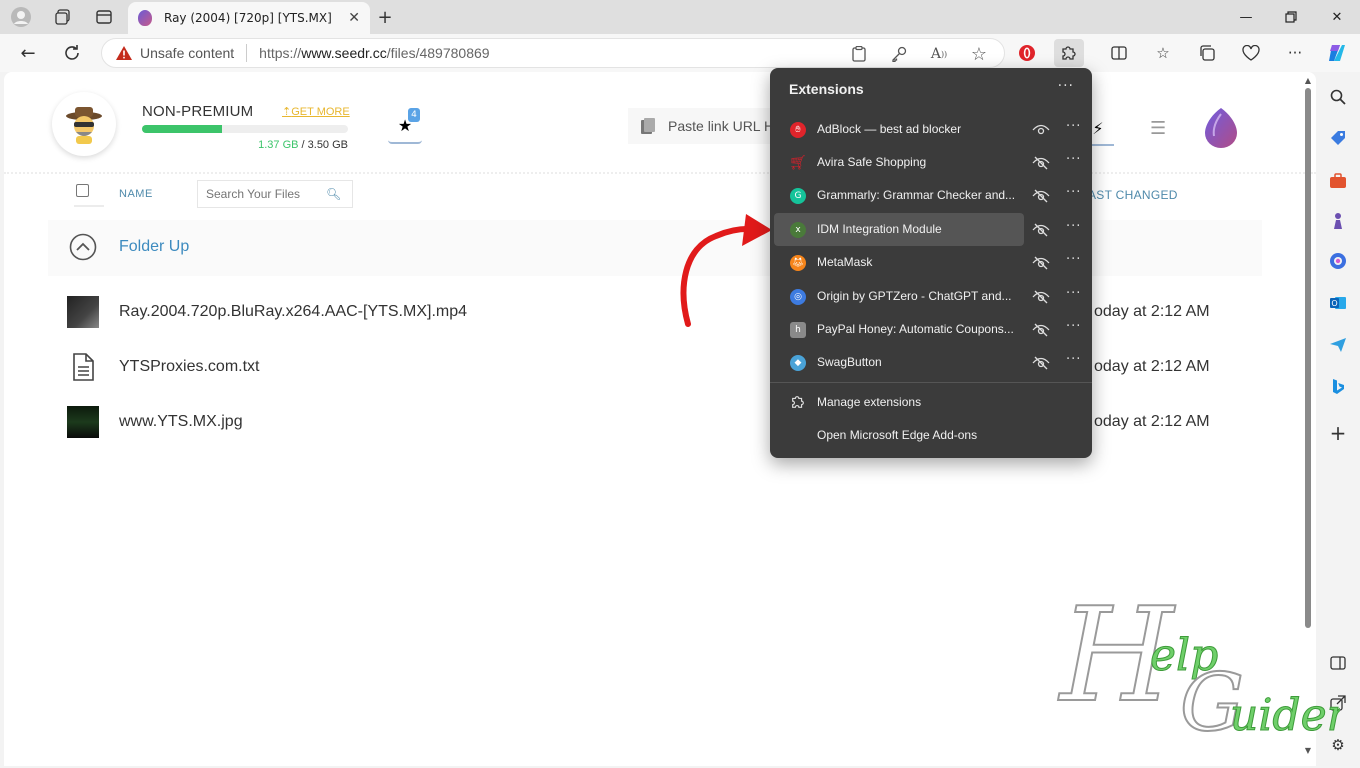 This screenshot has height=768, width=1360. Describe the element at coordinates (1338, 261) in the screenshot. I see `microsoft-365-icon` at that location.